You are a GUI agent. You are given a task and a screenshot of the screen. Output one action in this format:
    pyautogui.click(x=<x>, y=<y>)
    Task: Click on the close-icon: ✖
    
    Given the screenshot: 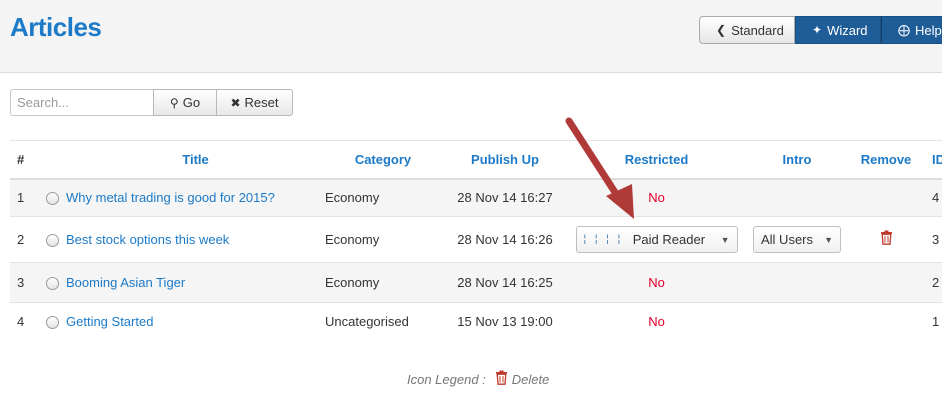 What is the action you would take?
    pyautogui.click(x=235, y=102)
    